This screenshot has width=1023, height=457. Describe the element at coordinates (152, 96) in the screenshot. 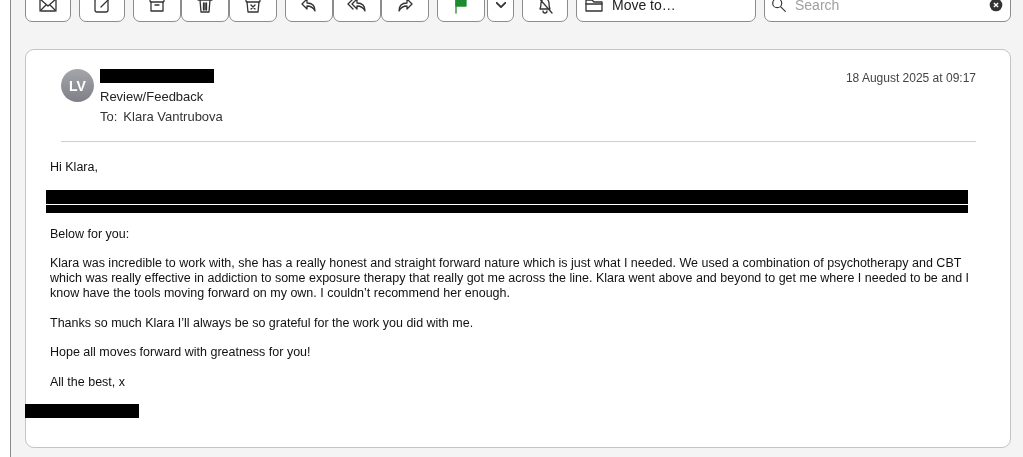

I see `subject-text: Review/Feedback` at that location.